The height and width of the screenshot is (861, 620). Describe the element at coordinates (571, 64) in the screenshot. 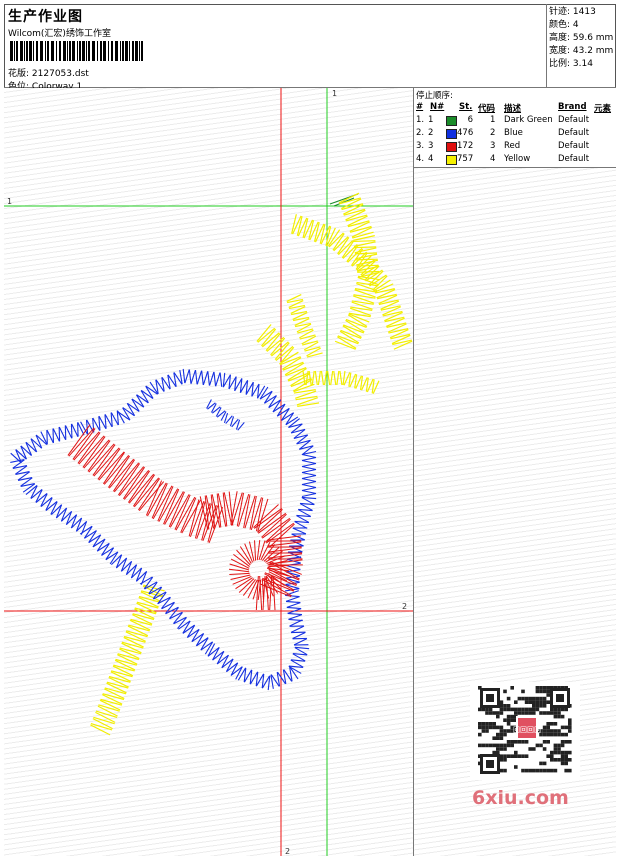

I see `scale-ratio: 比例: 3.14` at that location.